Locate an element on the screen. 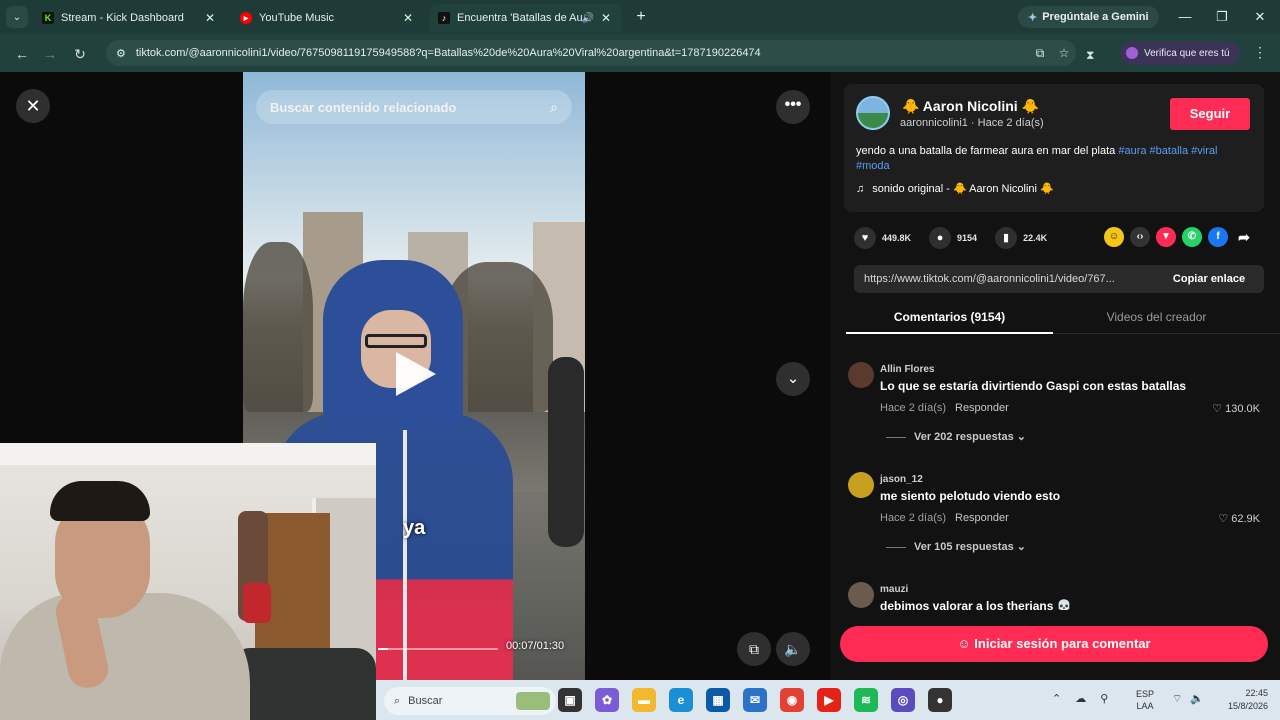 Image resolution: width=1280 pixels, height=720 pixels. hashtag-link: #viral is located at coordinates (1204, 151).